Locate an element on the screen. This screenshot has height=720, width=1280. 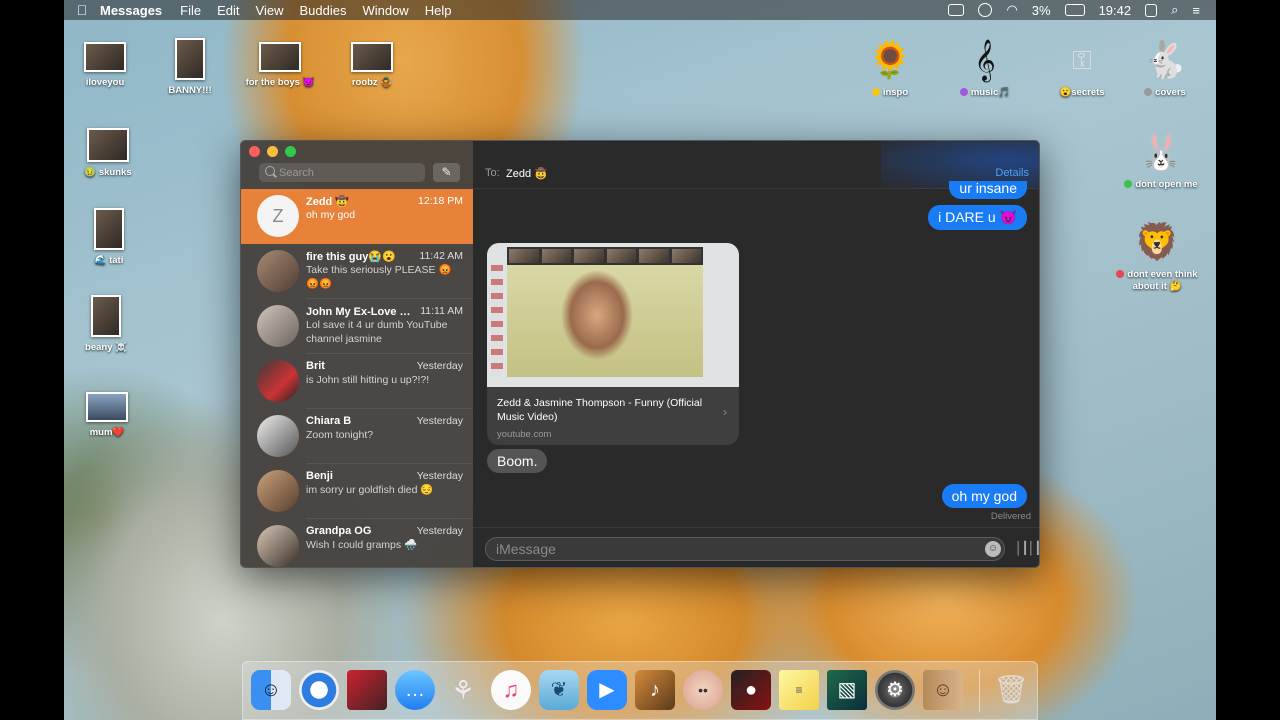
recipient-name: Zedd 🤠 is located at coordinates (527, 173).